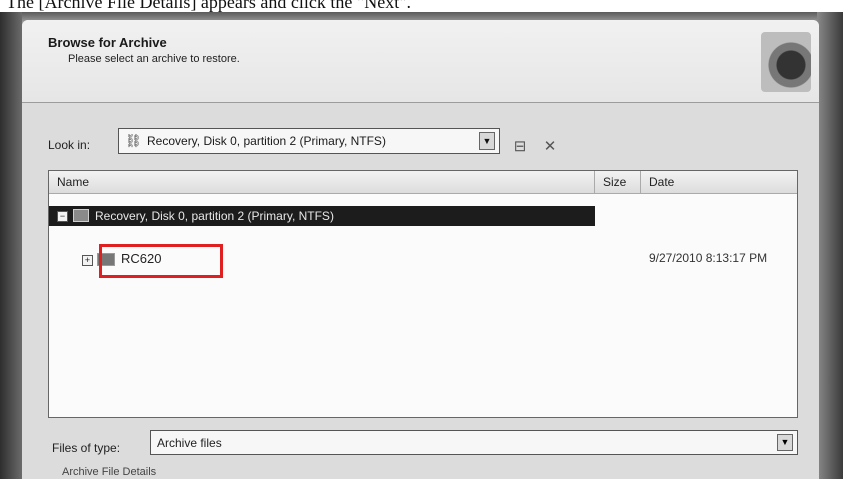 The height and width of the screenshot is (479, 843). What do you see at coordinates (830, 245) in the screenshot?
I see `monitor-bezel-right` at bounding box center [830, 245].